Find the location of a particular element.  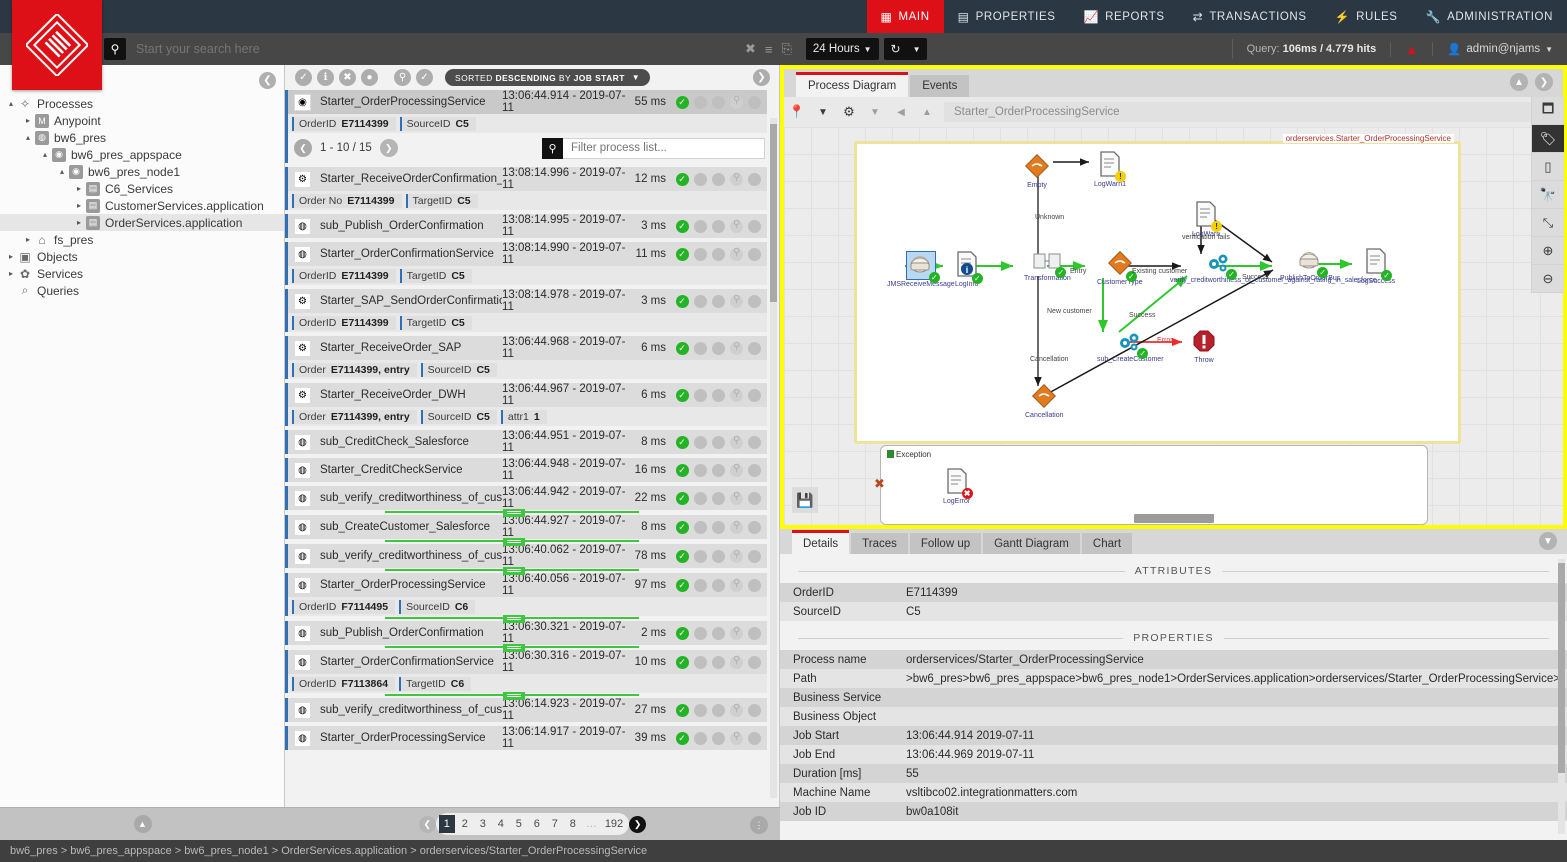

tab-follow-up: Follow up is located at coordinates (945, 543).